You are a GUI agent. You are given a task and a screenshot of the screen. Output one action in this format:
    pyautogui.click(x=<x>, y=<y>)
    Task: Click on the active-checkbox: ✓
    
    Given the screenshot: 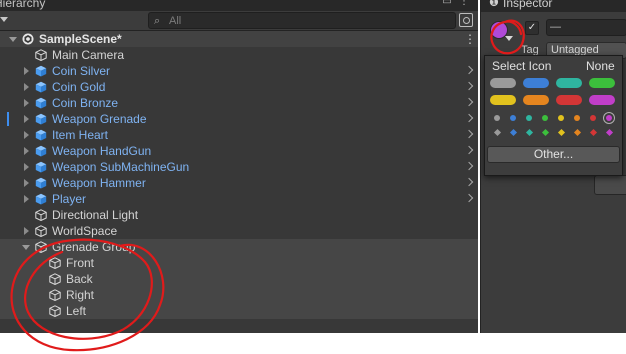 What is the action you would take?
    pyautogui.click(x=532, y=28)
    